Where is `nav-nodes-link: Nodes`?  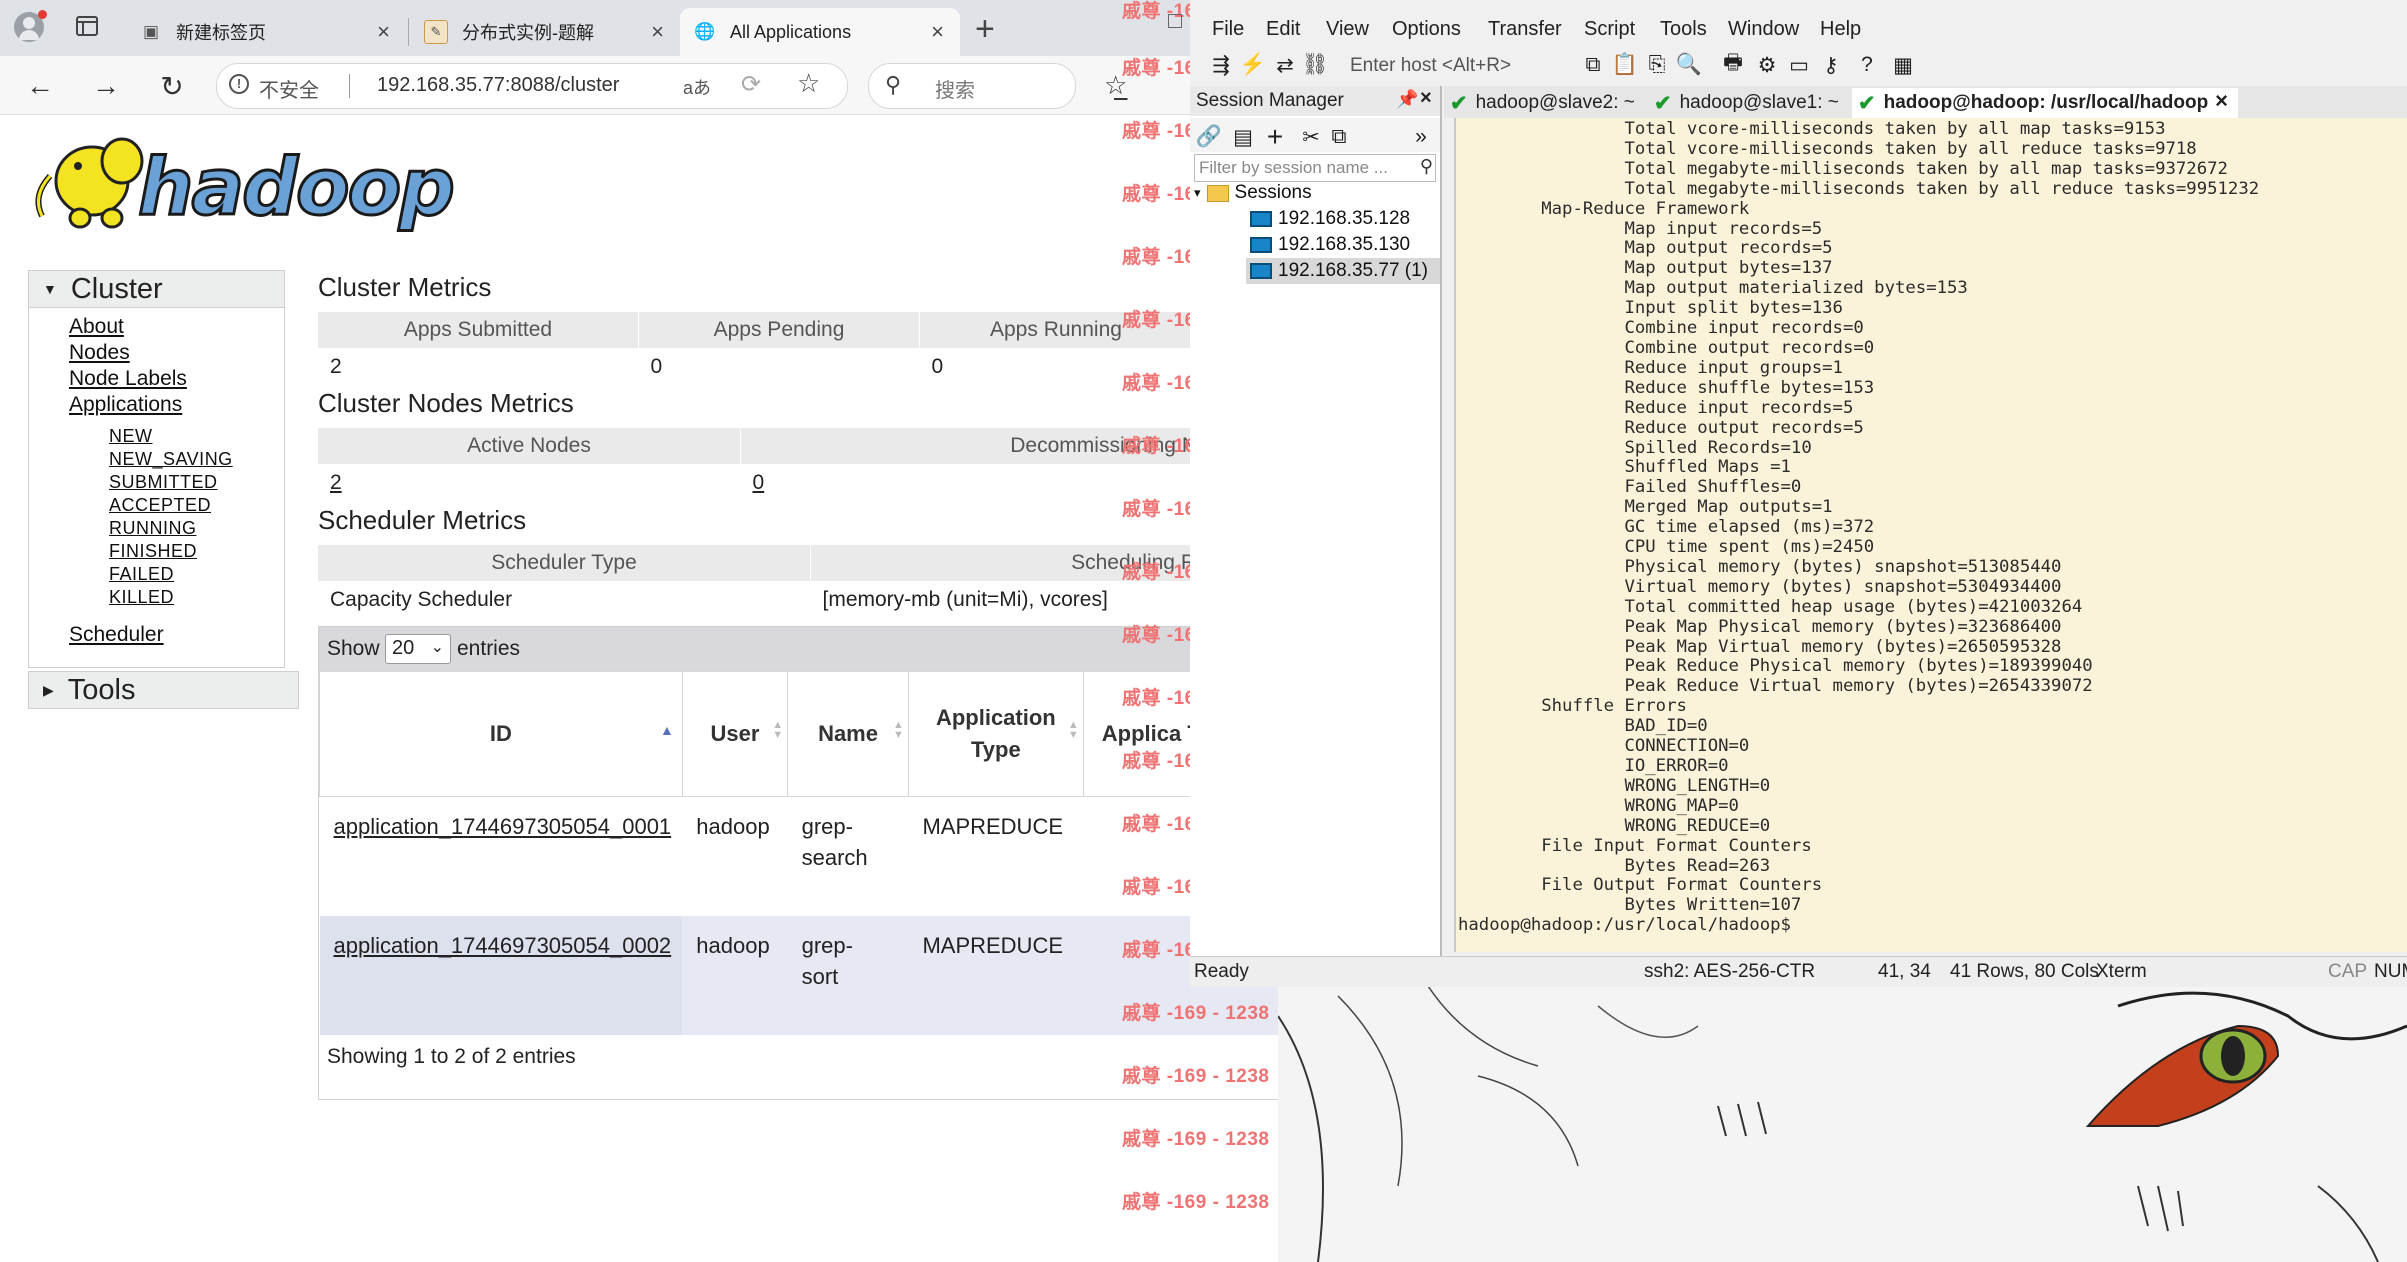
nav-nodes-link: Nodes is located at coordinates (99, 353).